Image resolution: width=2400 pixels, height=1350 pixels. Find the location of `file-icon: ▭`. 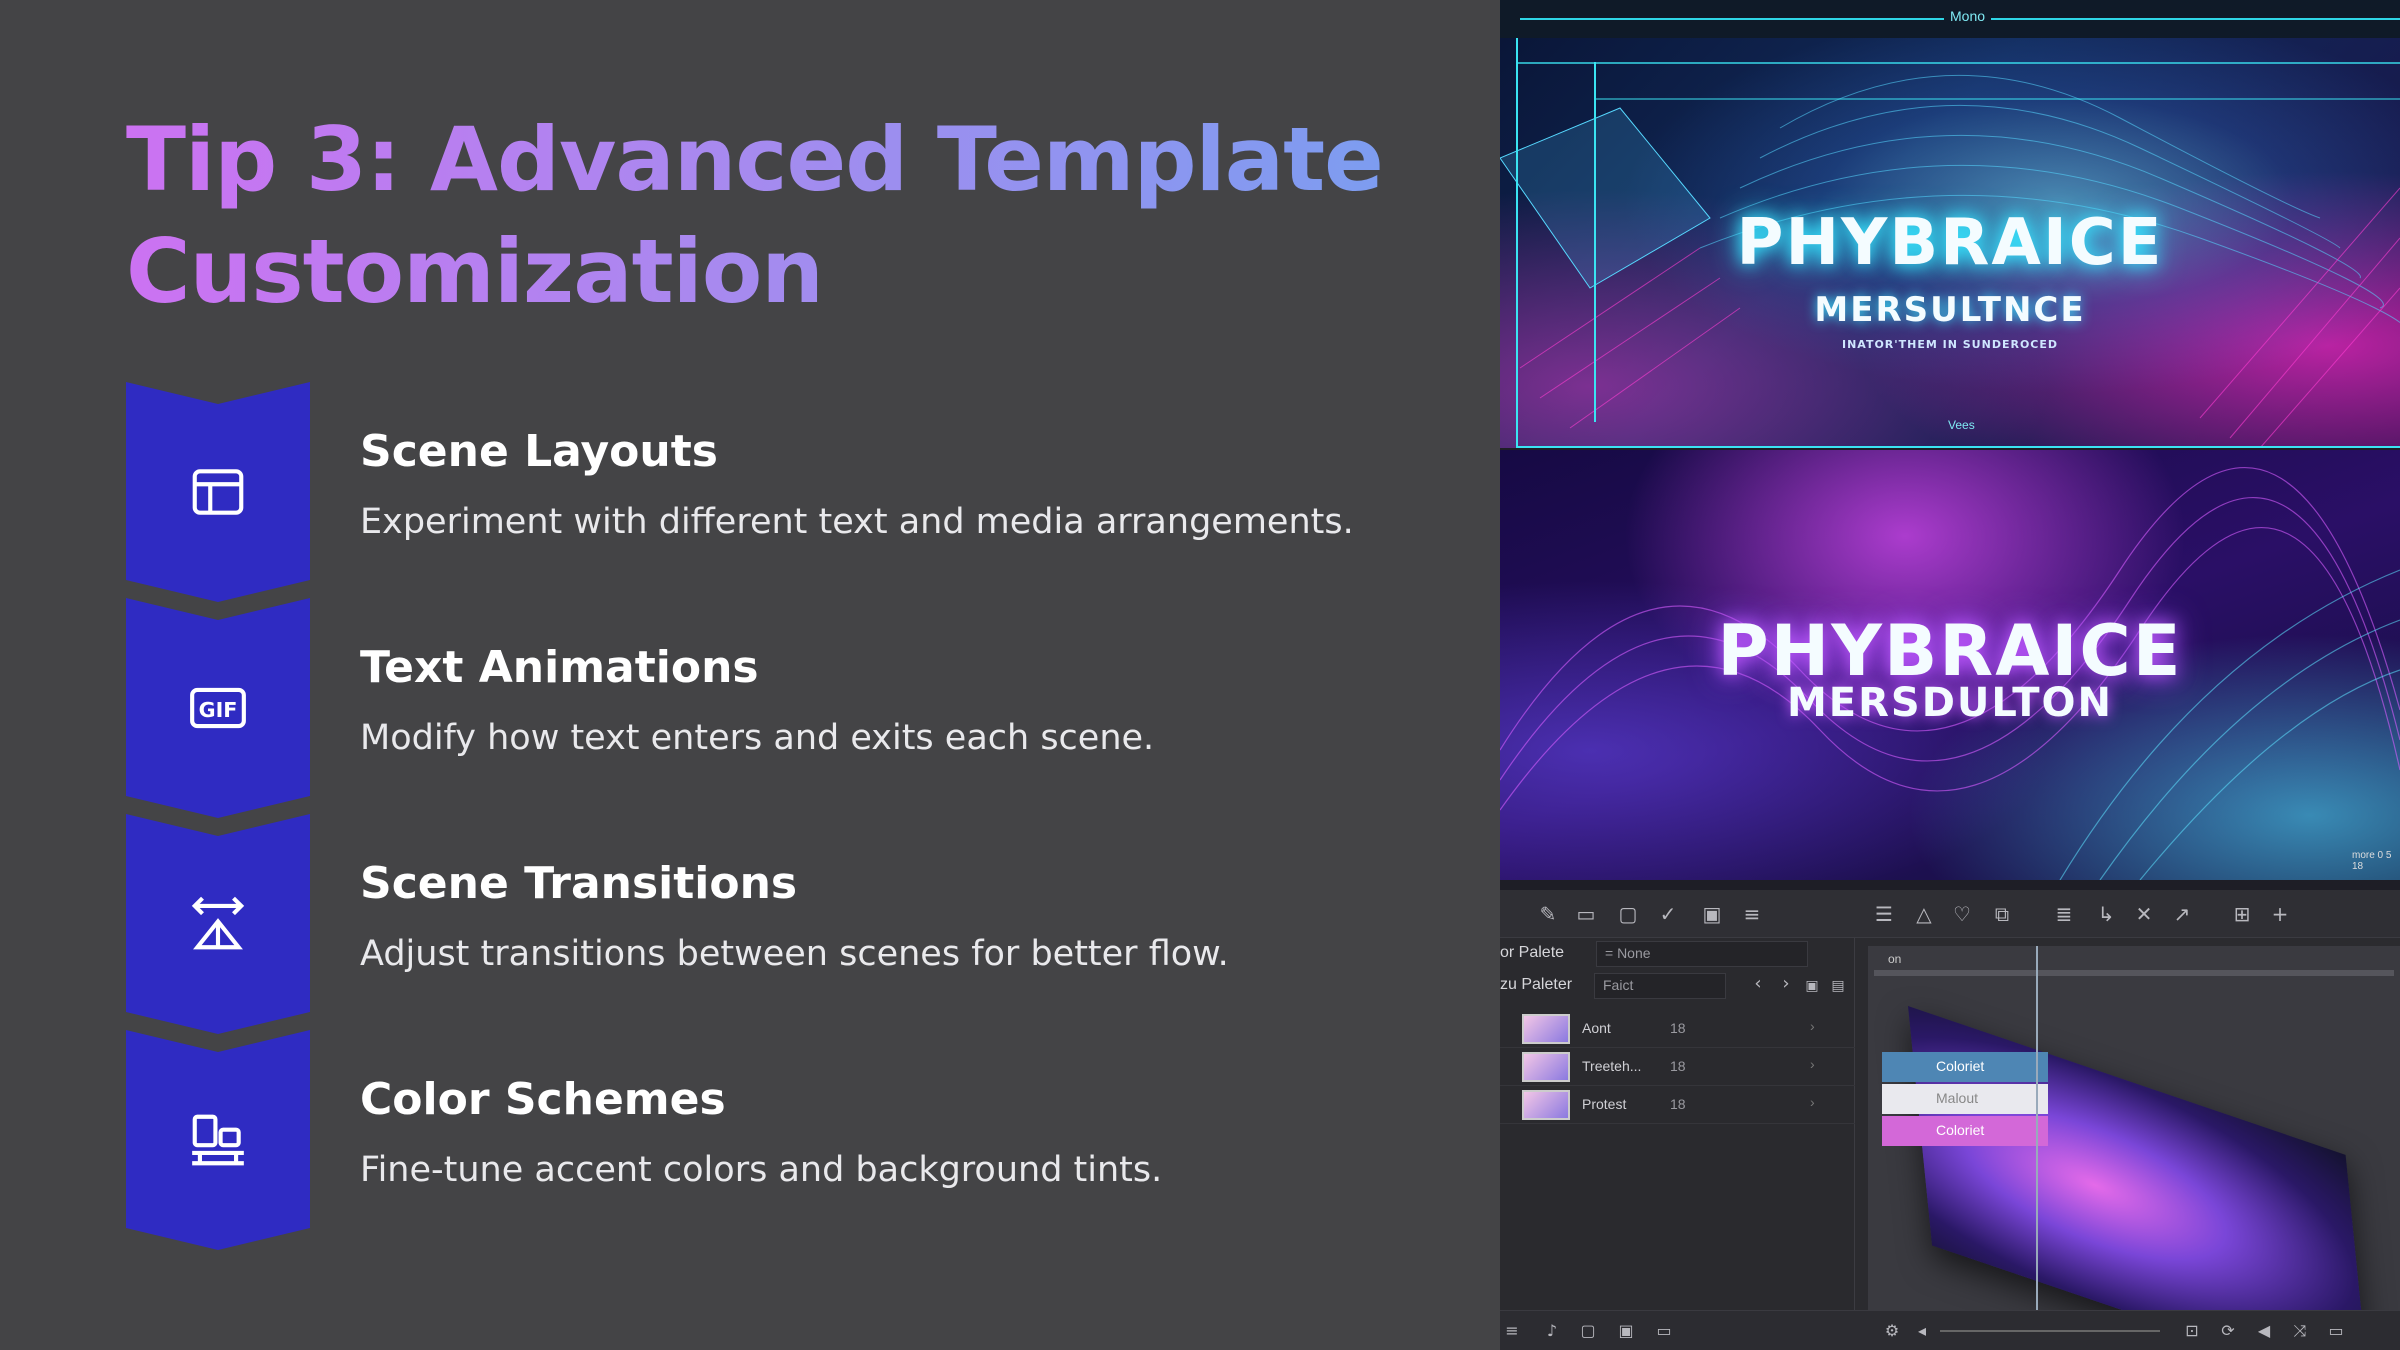

file-icon: ▭ is located at coordinates (1586, 914).